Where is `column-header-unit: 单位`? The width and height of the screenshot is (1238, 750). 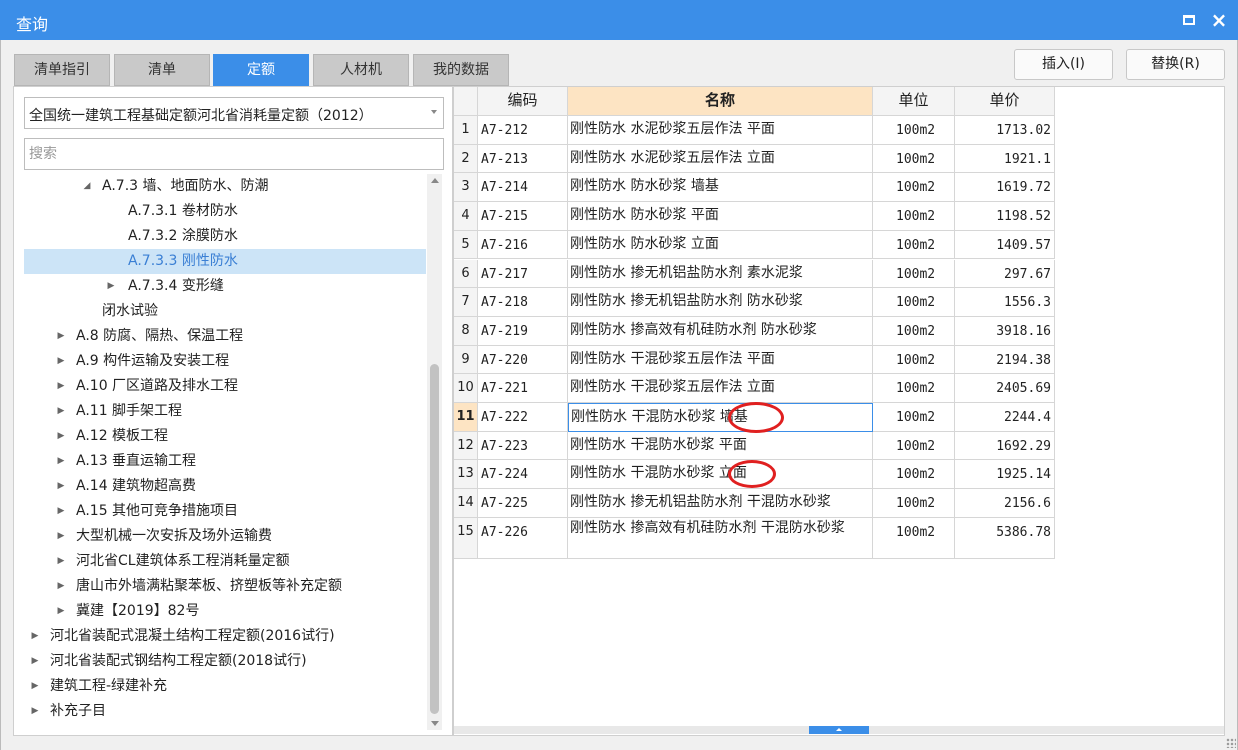 column-header-unit: 单位 is located at coordinates (914, 101).